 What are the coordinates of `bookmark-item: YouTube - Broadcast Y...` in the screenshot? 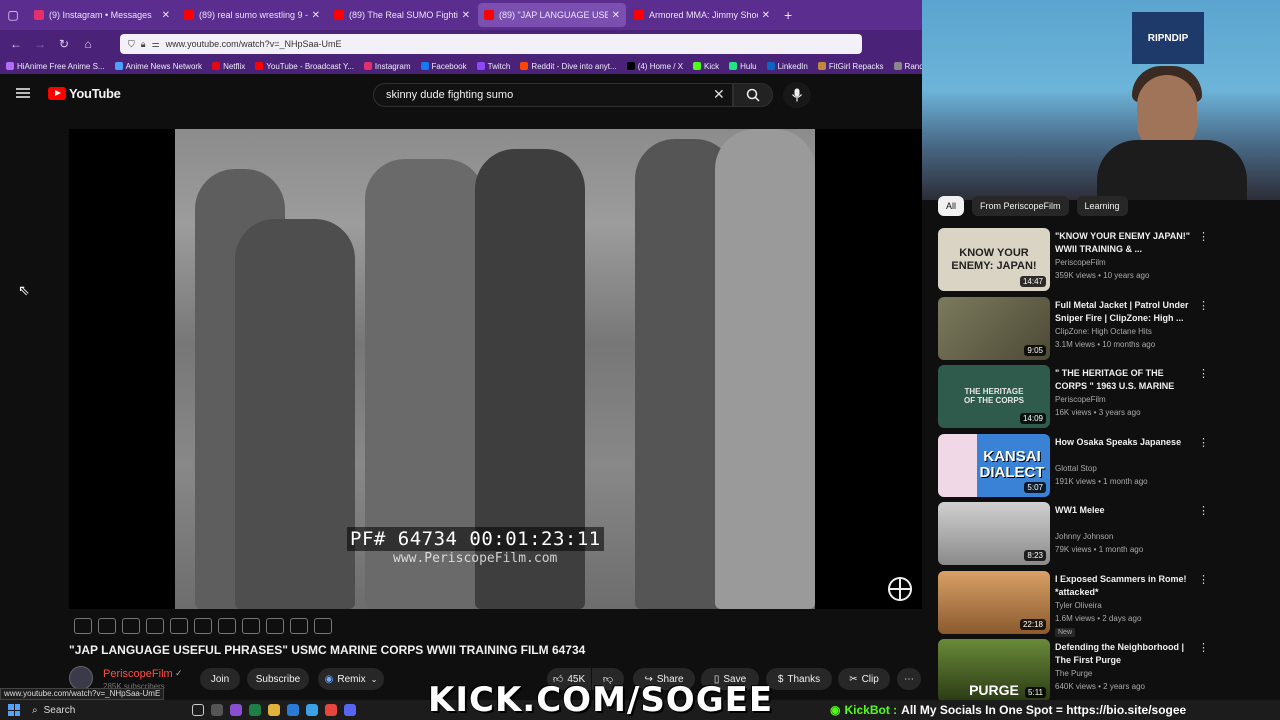 It's located at (304, 66).